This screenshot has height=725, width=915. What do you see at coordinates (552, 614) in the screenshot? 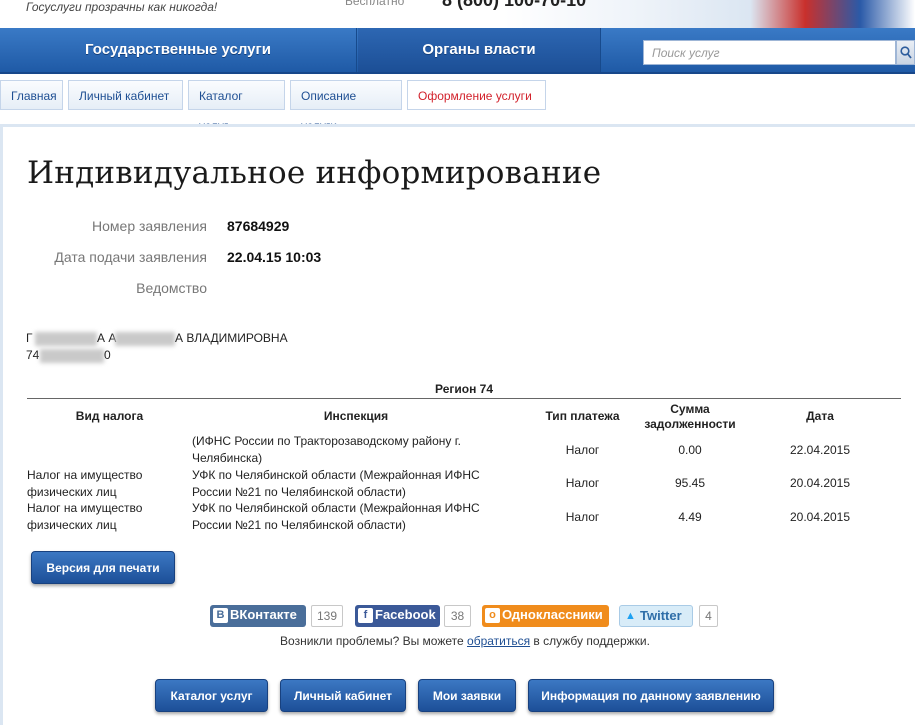
I see `share-odnoklassniki-label: Одноклассники` at bounding box center [552, 614].